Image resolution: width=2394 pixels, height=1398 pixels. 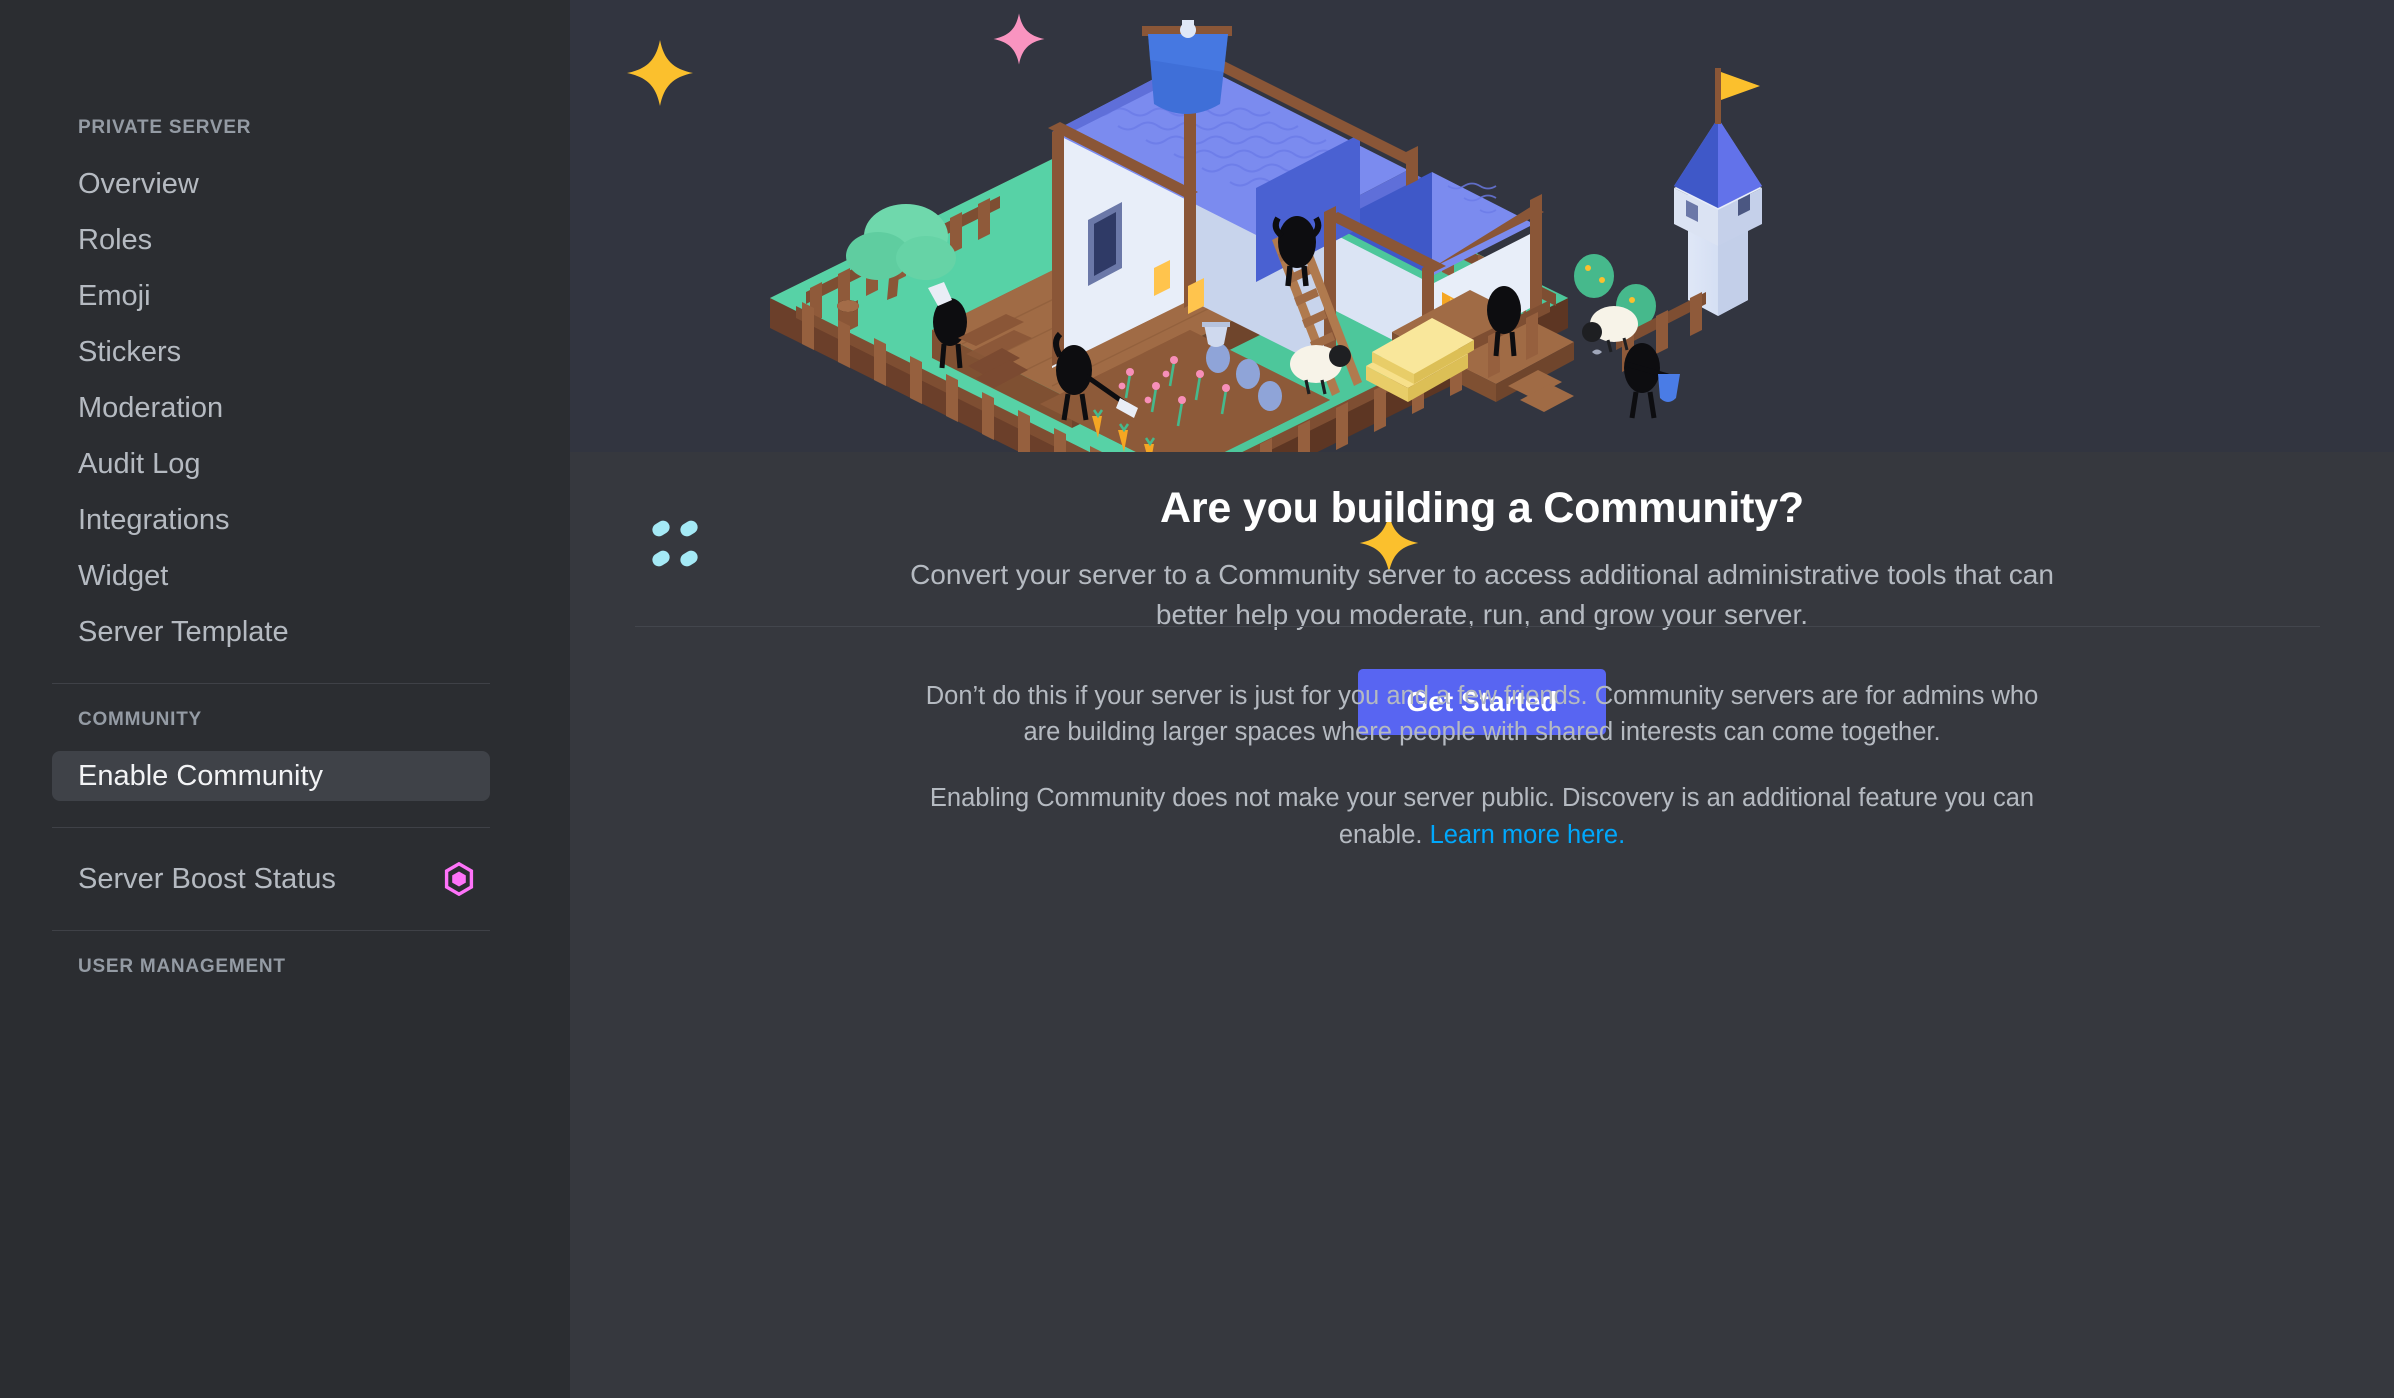 What do you see at coordinates (165, 127) in the screenshot?
I see `sidebar-section-header-private-server: PRIVATE SERVER` at bounding box center [165, 127].